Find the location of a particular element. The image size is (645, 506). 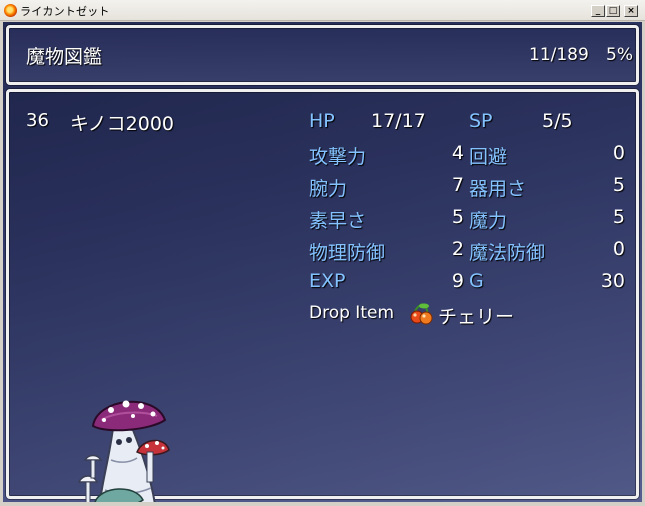

app-icon is located at coordinates (10, 10).